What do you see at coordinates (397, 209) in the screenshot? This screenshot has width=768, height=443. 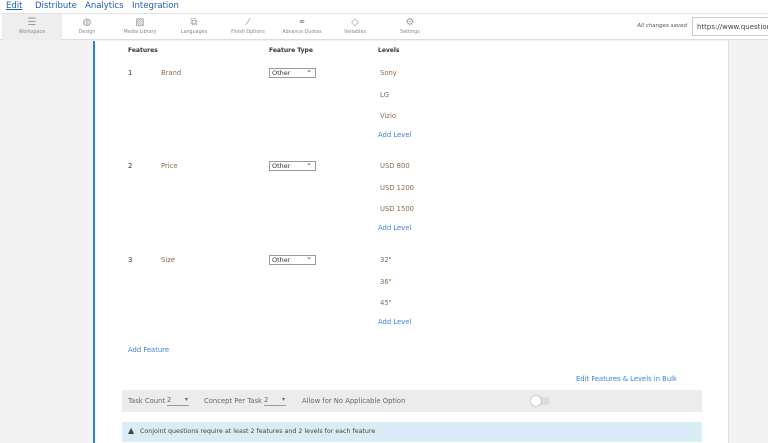 I see `level-item: USD 1500` at bounding box center [397, 209].